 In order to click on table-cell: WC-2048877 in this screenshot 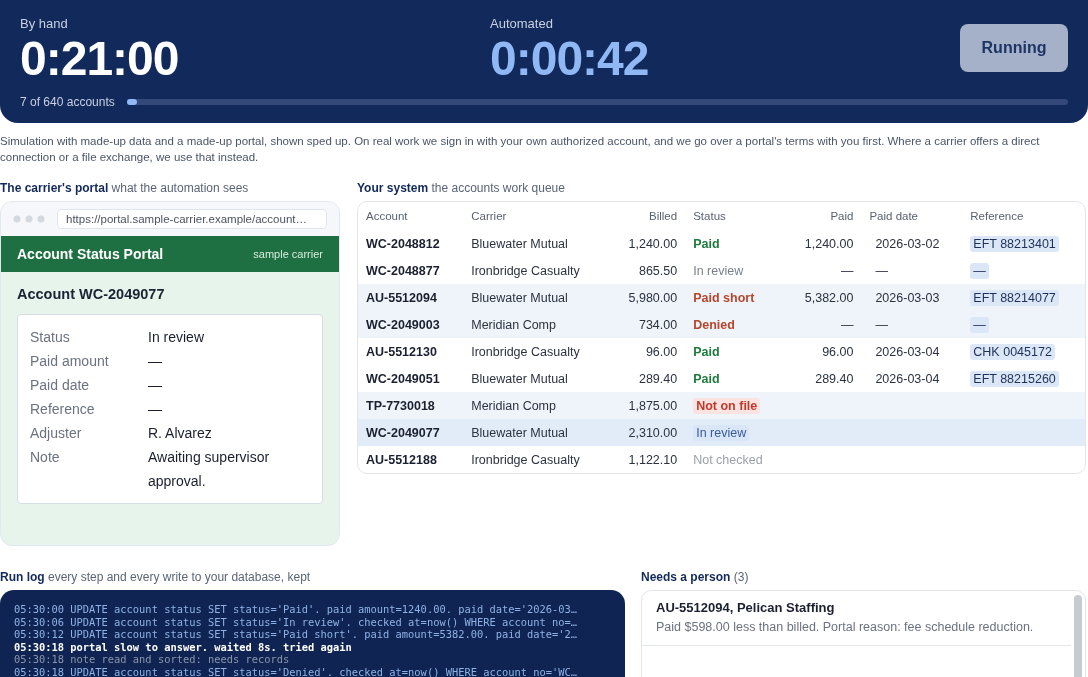, I will do `click(411, 270)`.